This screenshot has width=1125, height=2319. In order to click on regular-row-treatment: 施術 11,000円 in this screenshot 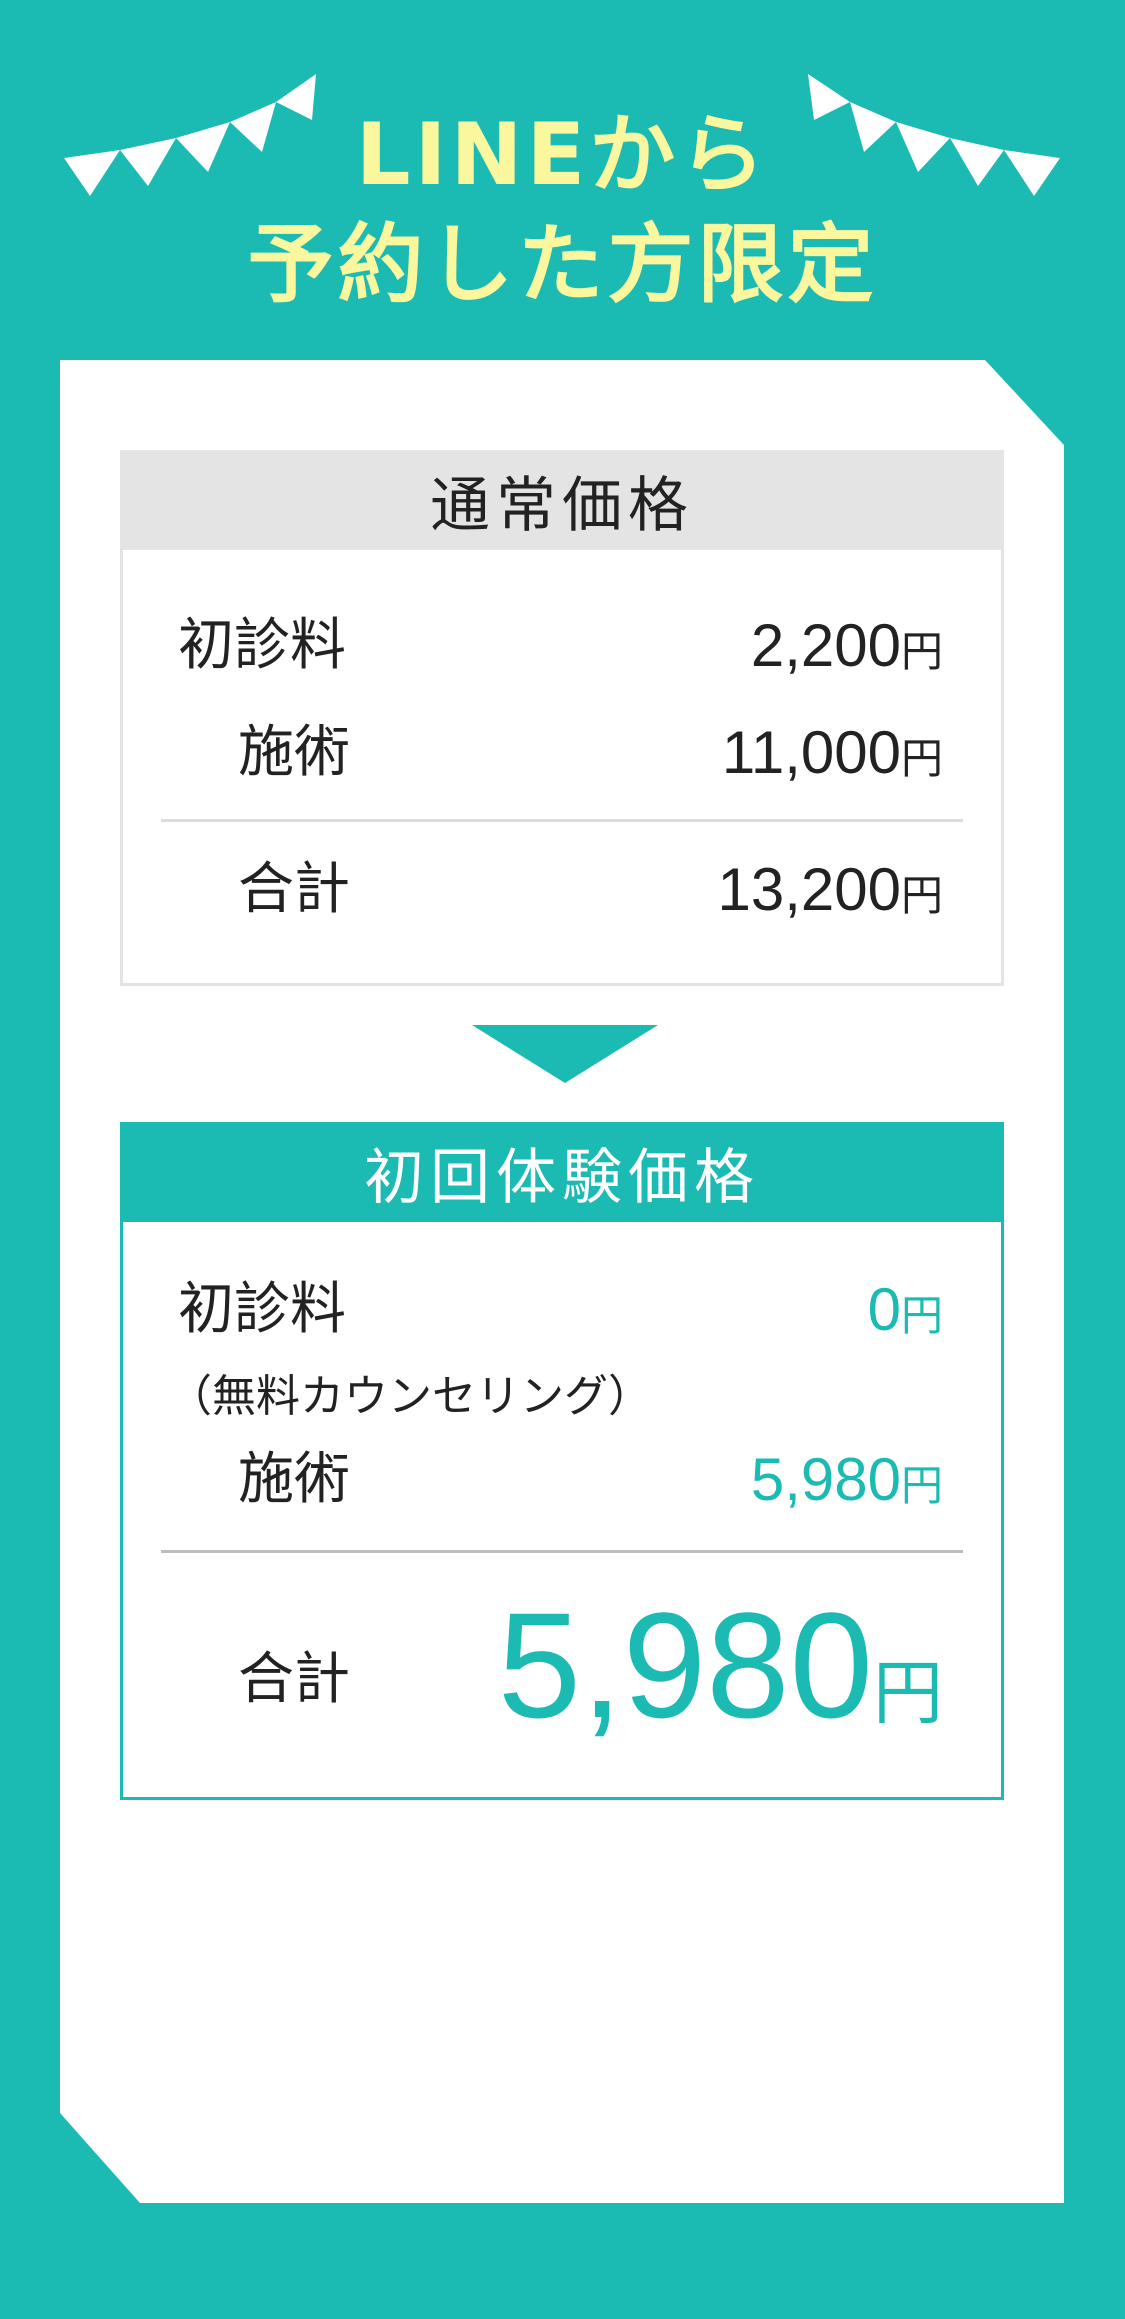, I will do `click(562, 753)`.